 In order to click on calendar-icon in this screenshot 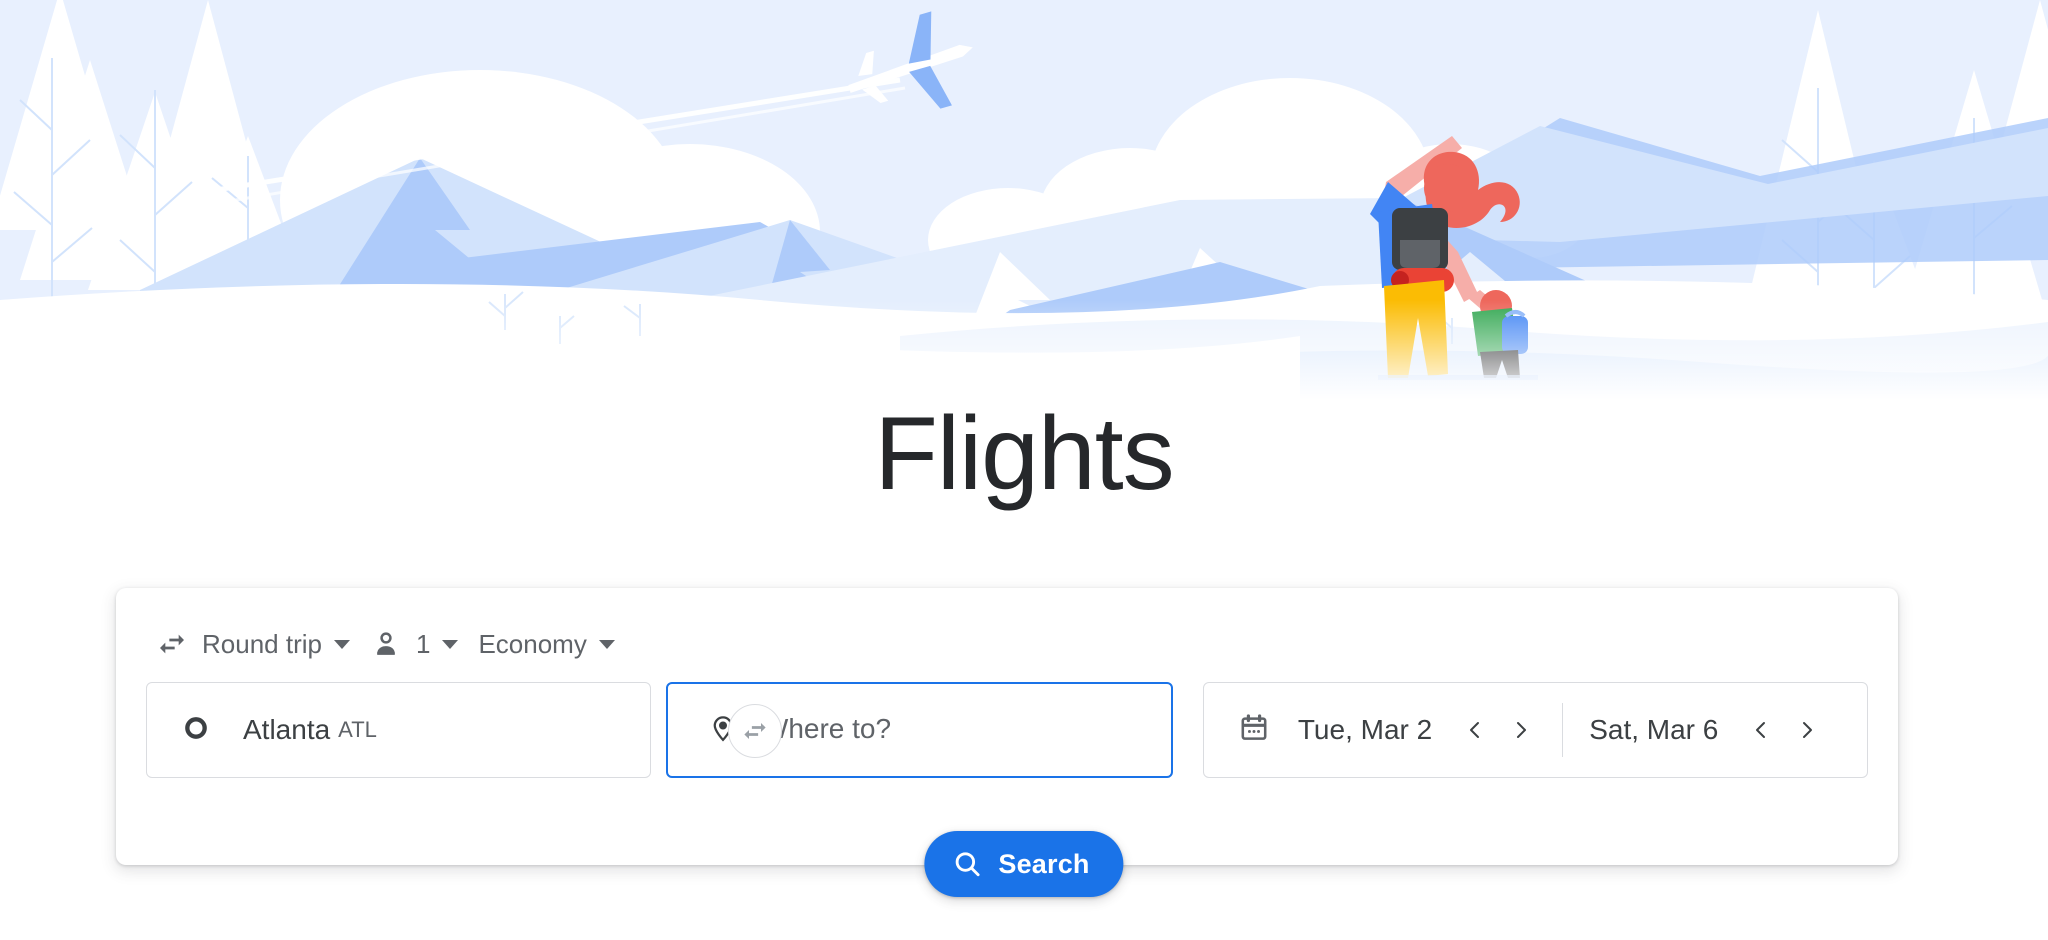, I will do `click(1254, 730)`.